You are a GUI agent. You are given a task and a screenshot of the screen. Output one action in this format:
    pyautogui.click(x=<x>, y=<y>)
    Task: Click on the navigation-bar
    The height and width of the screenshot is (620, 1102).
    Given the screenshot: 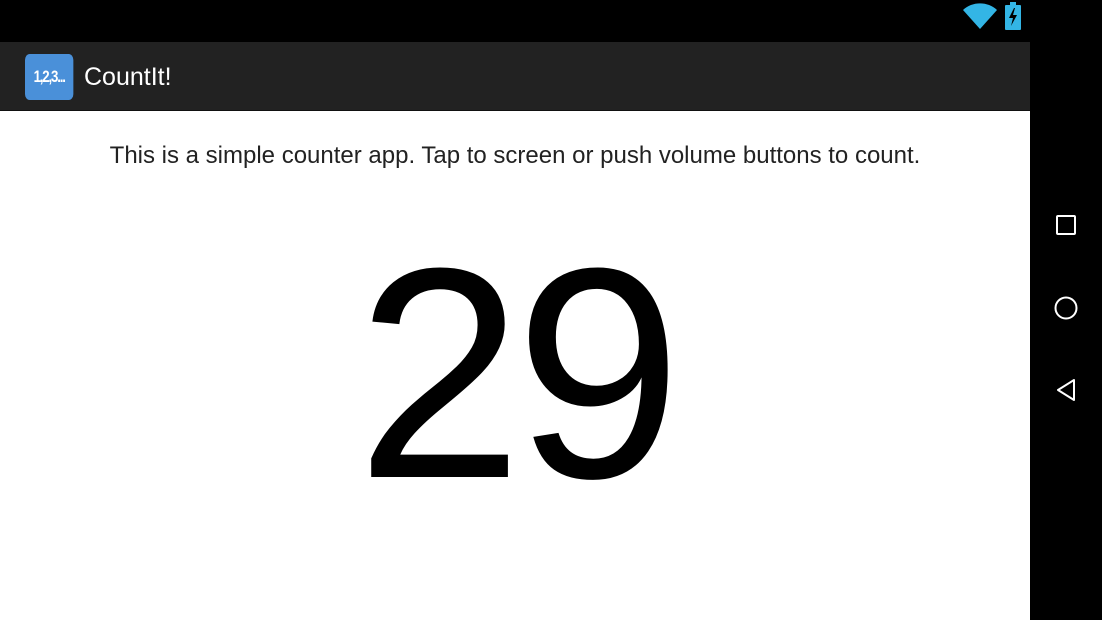 What is the action you would take?
    pyautogui.click(x=1066, y=310)
    